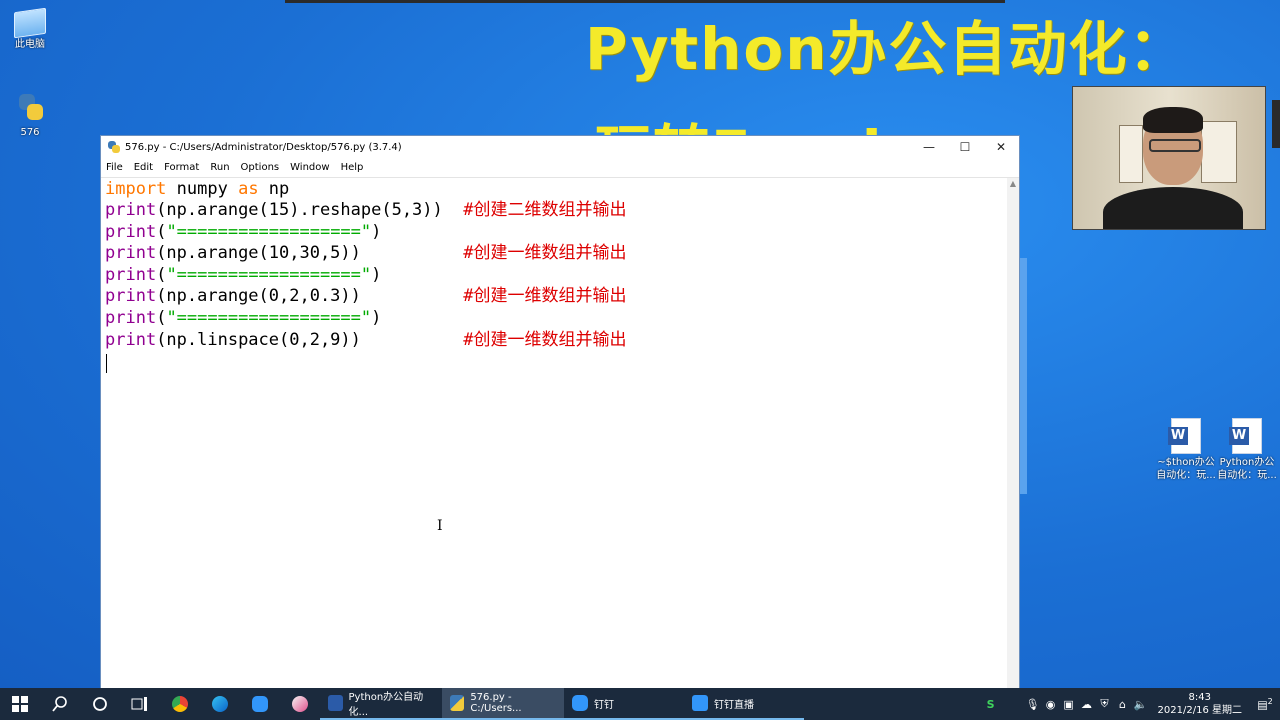 Image resolution: width=1280 pixels, height=720 pixels. I want to click on code-line: print(np.arange(10,30,5)) #创建一维数组并输出, so click(366, 253).